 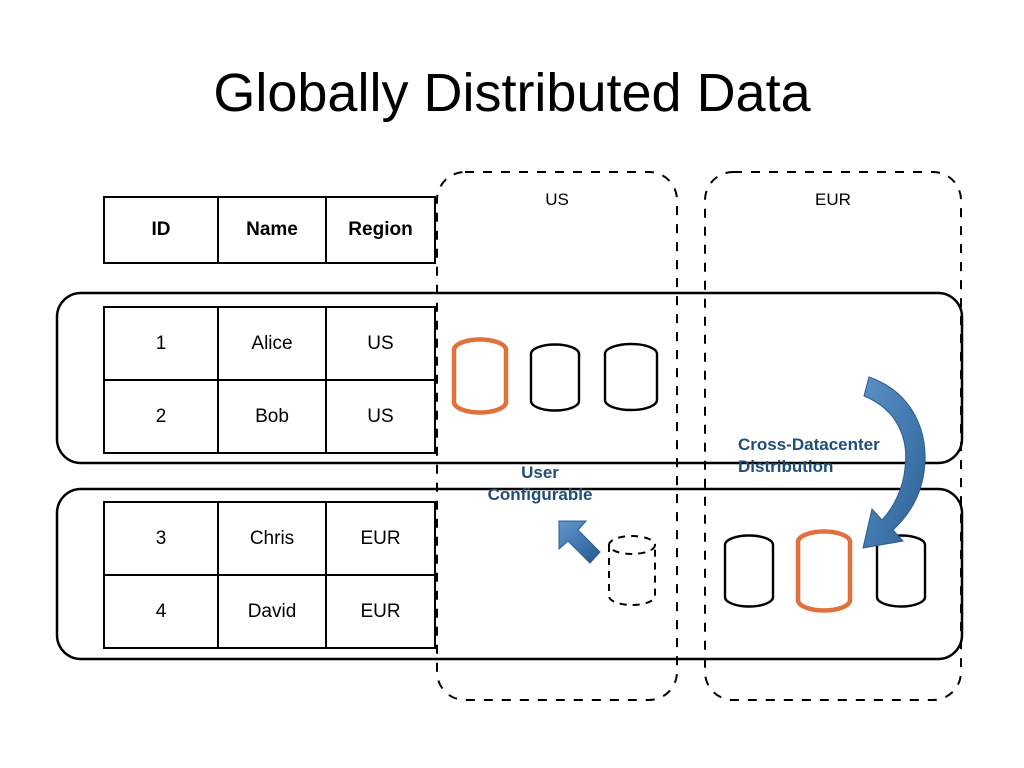 I want to click on data-table-header: ID Name Region, so click(x=269, y=230).